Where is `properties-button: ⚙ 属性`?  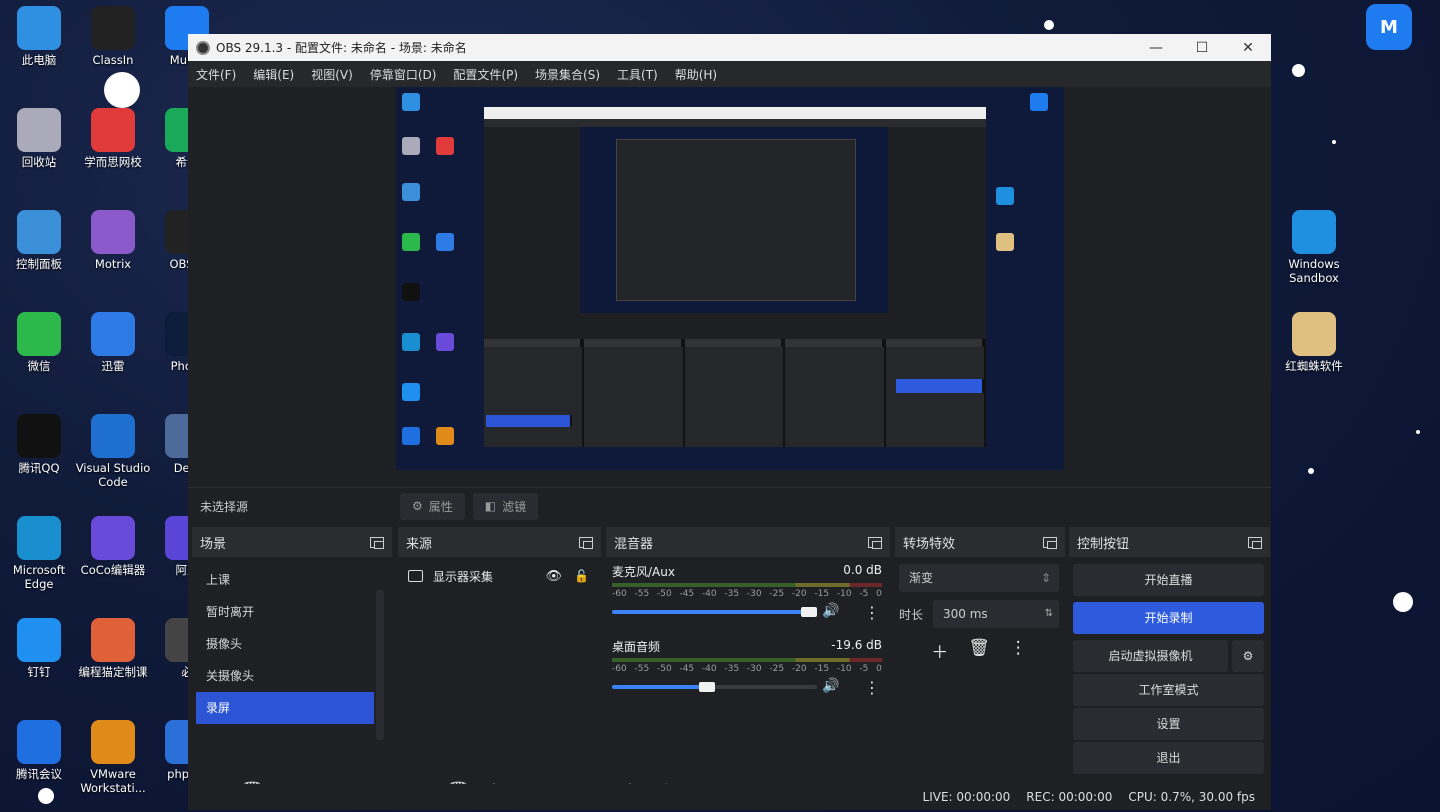 properties-button: ⚙ 属性 is located at coordinates (432, 506).